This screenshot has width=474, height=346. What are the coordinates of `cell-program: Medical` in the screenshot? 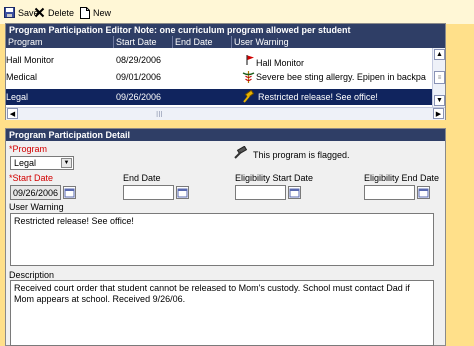 It's located at (22, 77).